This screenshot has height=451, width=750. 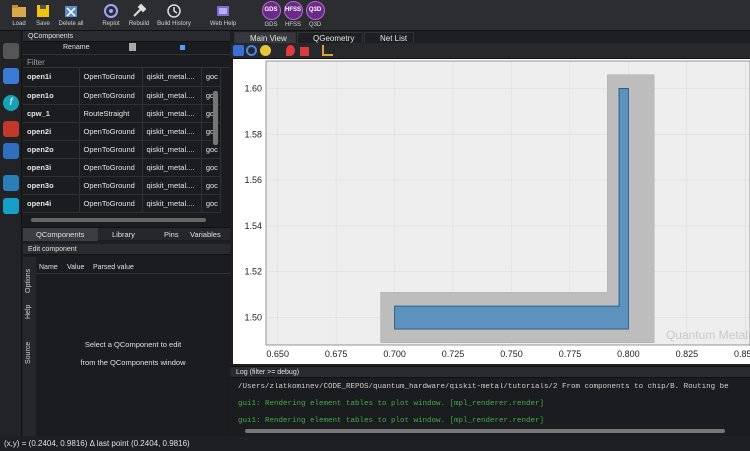 I want to click on select-icon, so click(x=11, y=183).